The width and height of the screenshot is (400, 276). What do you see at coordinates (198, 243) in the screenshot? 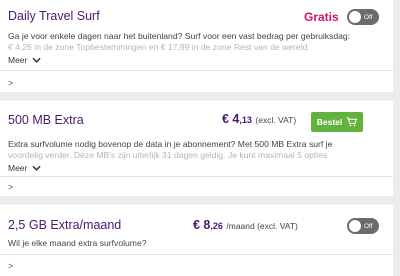
I see `bundle-description: Wil je elke maand extra surfvolume?` at bounding box center [198, 243].